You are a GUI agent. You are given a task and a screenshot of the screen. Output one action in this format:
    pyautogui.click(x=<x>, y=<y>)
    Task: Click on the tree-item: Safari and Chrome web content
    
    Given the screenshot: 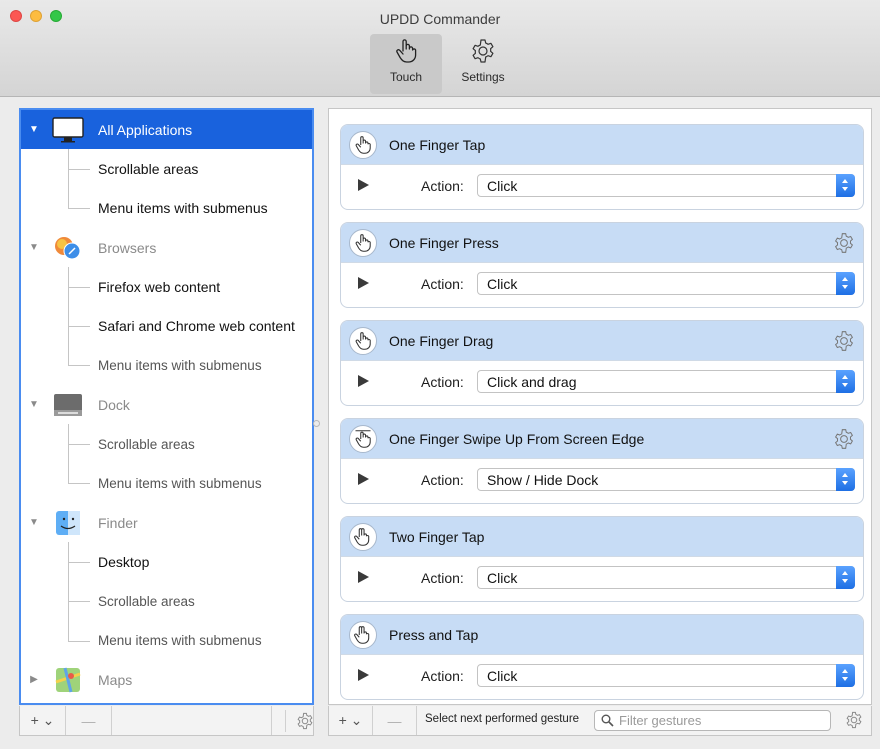 What is the action you would take?
    pyautogui.click(x=166, y=326)
    